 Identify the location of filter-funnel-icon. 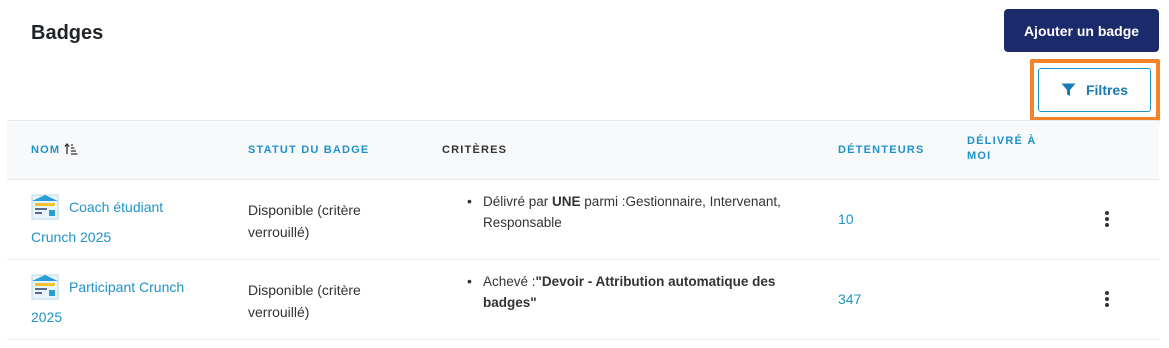
(1068, 90).